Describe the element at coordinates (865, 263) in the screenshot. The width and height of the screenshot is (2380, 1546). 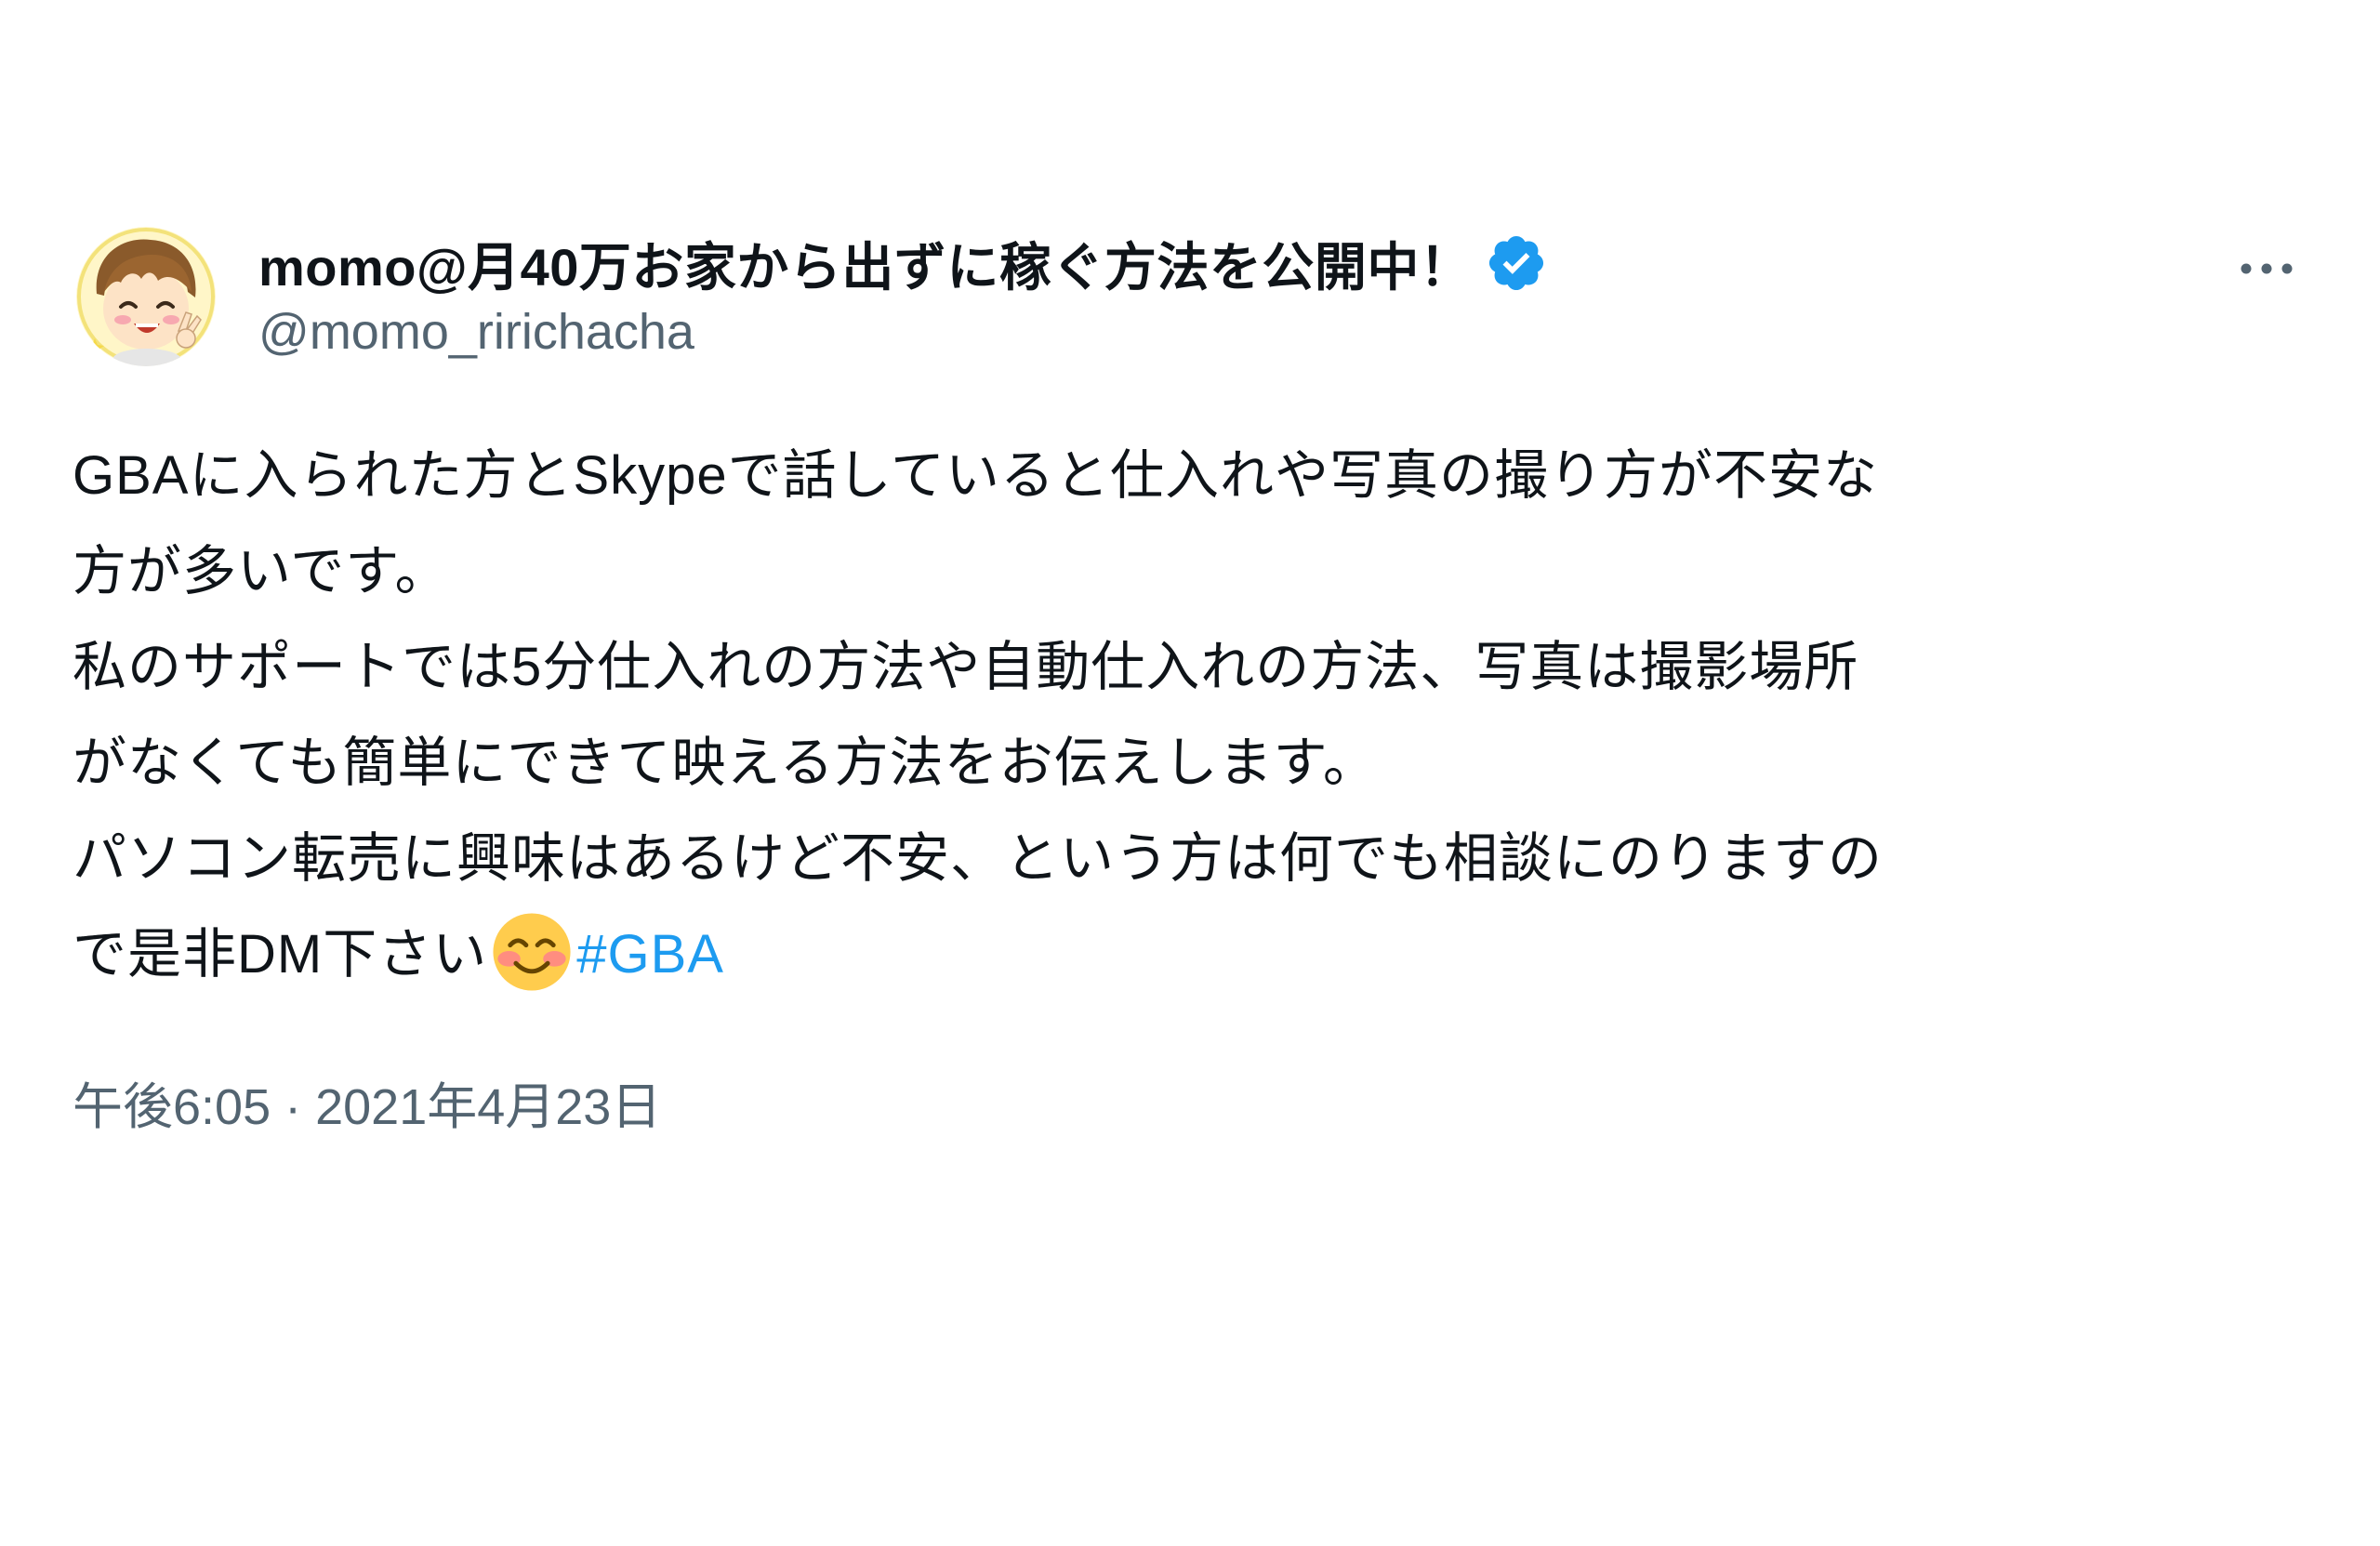
I see `display-name: momo@月40万お家から出ずに稼ぐ方法を公開中！` at that location.